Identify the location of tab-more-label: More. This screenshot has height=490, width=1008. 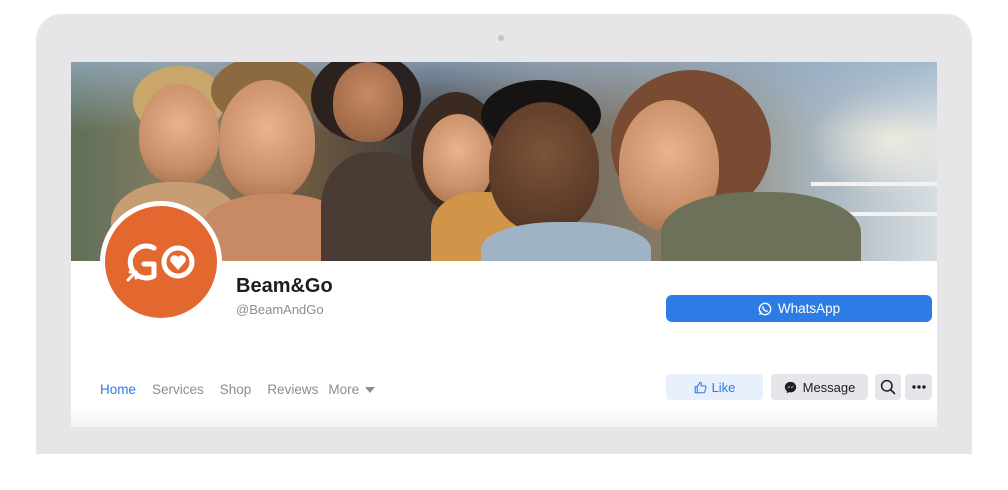
(344, 389).